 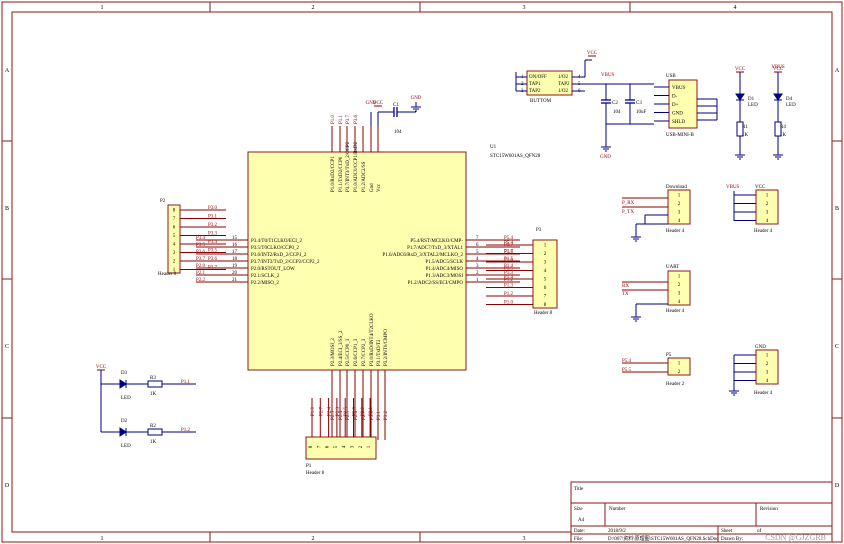 I want to click on header-type-label: Header 8, so click(x=315, y=473).